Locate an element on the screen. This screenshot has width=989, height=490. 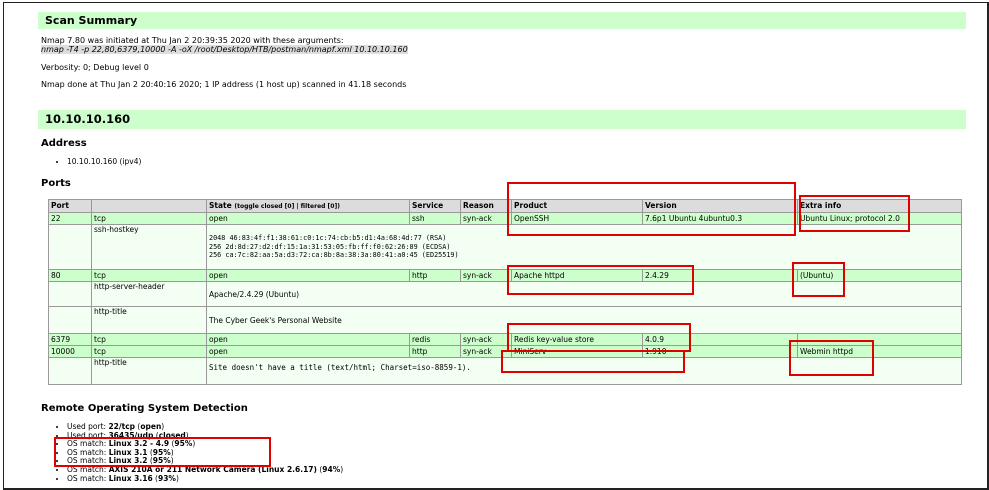
address-heading: Address is located at coordinates (64, 143).